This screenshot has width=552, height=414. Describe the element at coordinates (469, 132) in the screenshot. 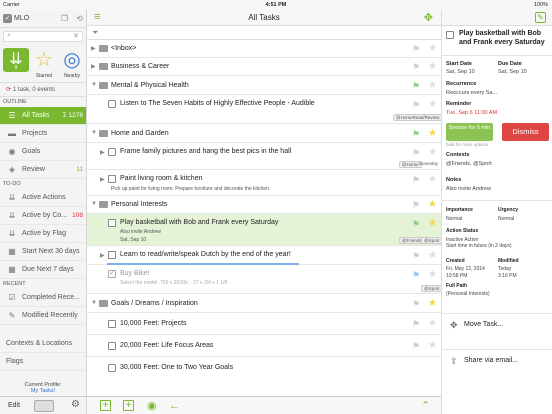

I see `snooze-button: Snooze for 5 min` at that location.